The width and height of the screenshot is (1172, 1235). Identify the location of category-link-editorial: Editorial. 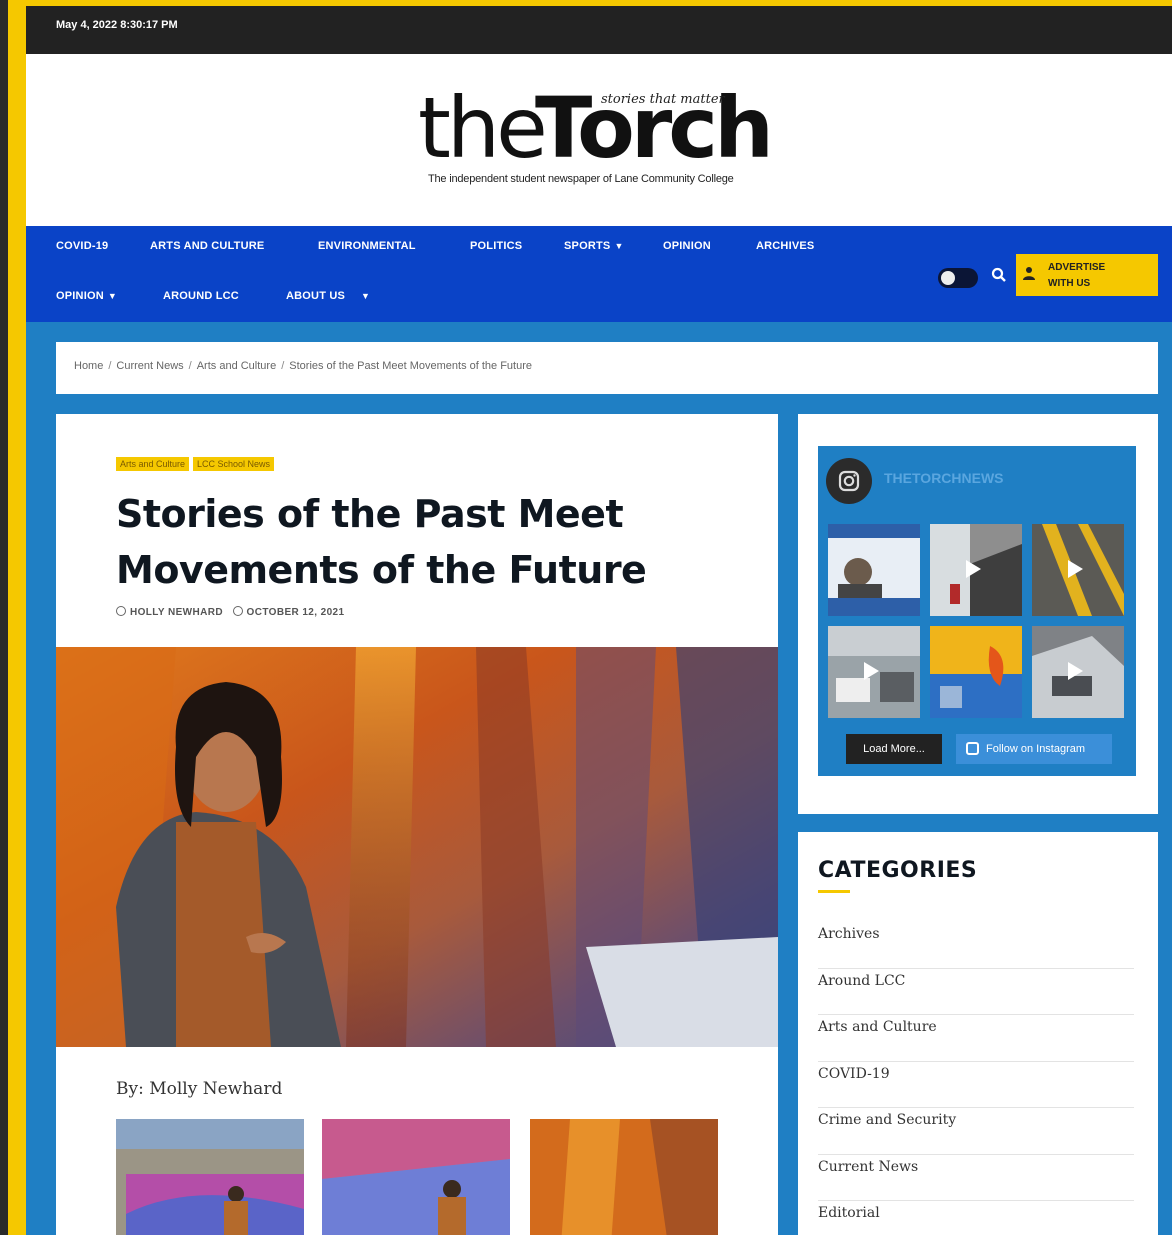
(976, 1218).